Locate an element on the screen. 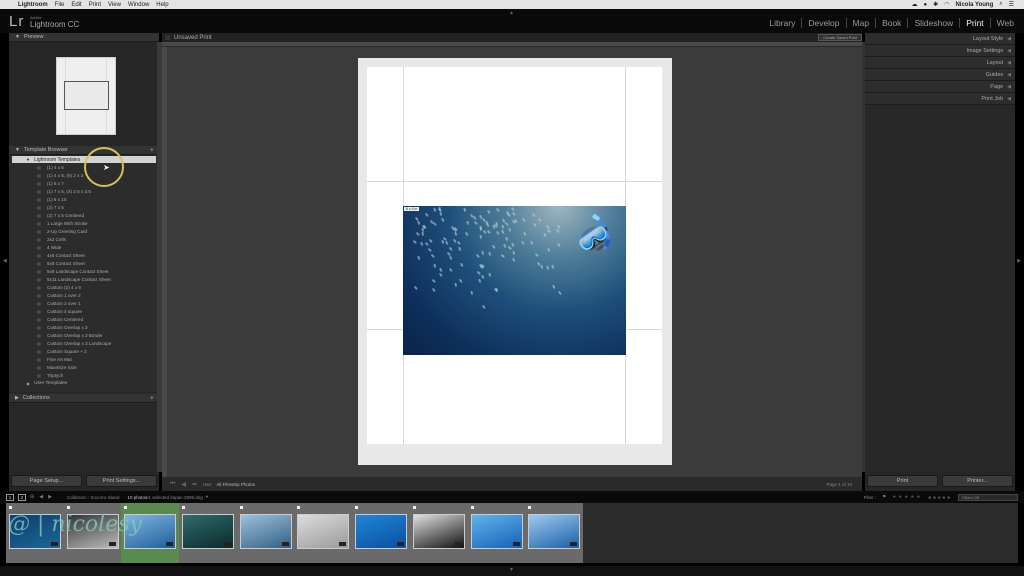  back-arrow-icon: ◀ is located at coordinates (41, 497).